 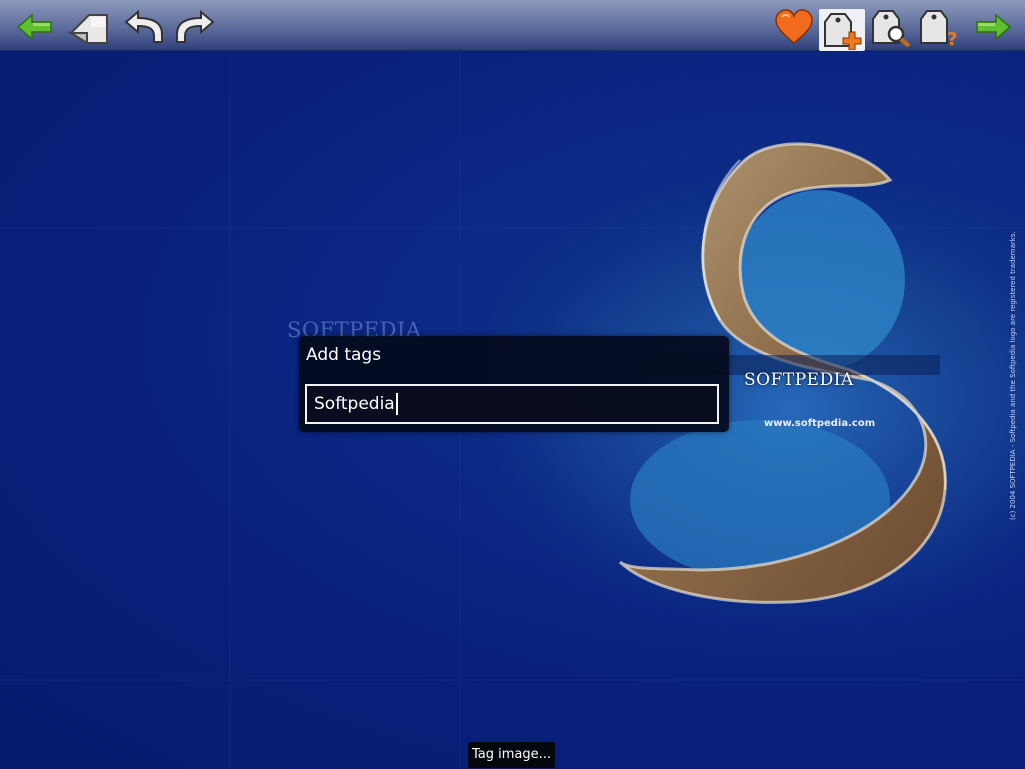 I want to click on undo-icon, so click(x=145, y=27).